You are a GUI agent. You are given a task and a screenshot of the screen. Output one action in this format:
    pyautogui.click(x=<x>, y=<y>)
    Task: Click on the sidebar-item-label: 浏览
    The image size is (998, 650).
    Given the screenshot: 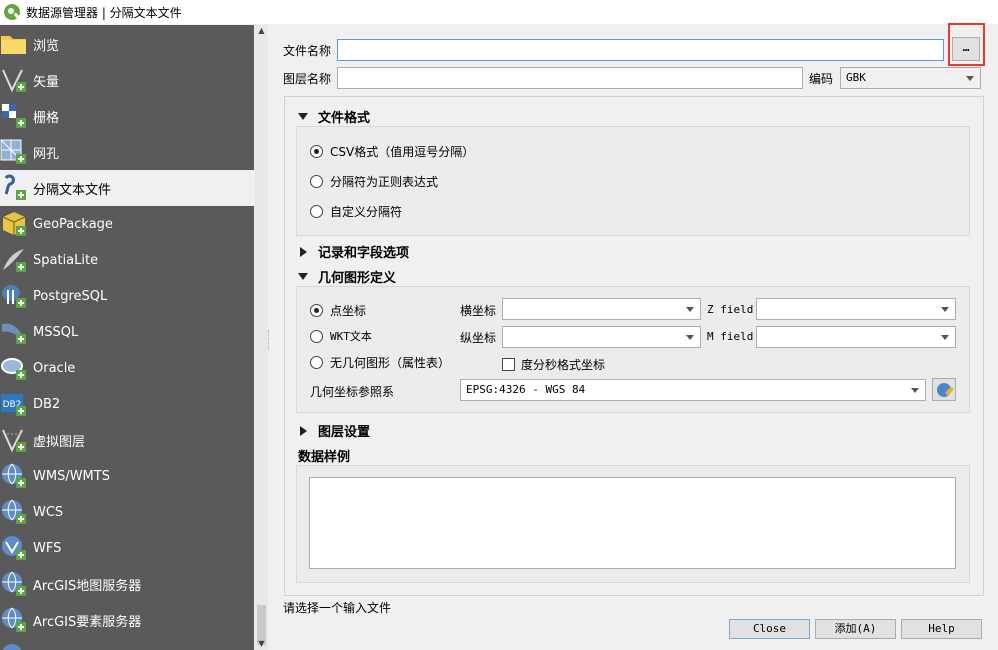 What is the action you would take?
    pyautogui.click(x=46, y=46)
    